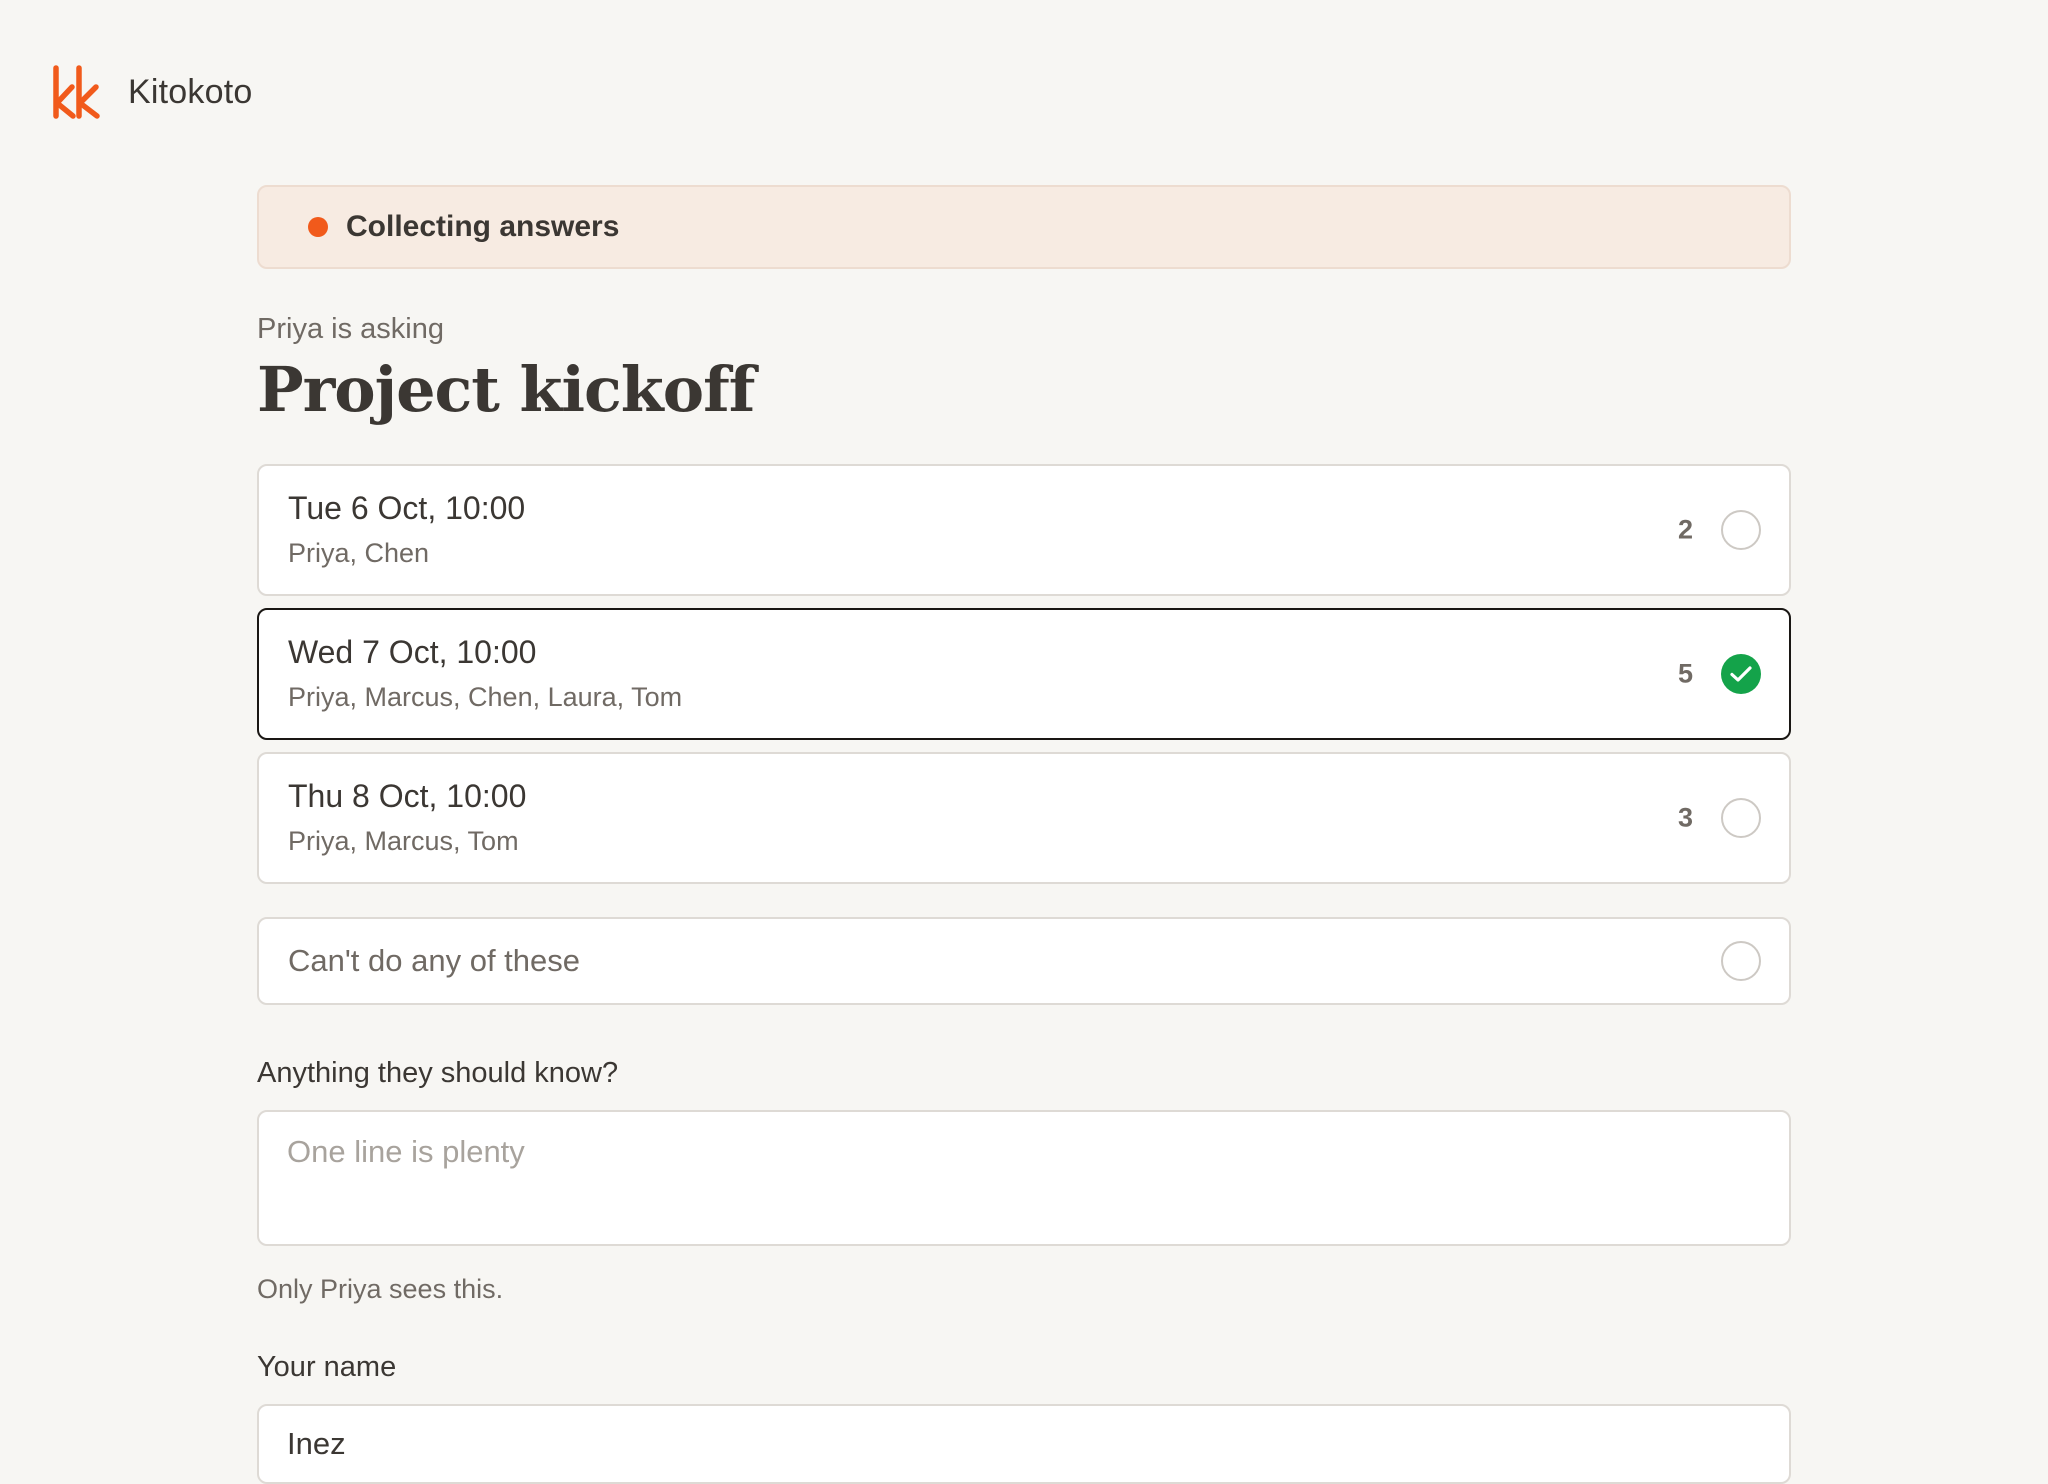  Describe the element at coordinates (434, 961) in the screenshot. I see `decline-label: Can't do any of these` at that location.